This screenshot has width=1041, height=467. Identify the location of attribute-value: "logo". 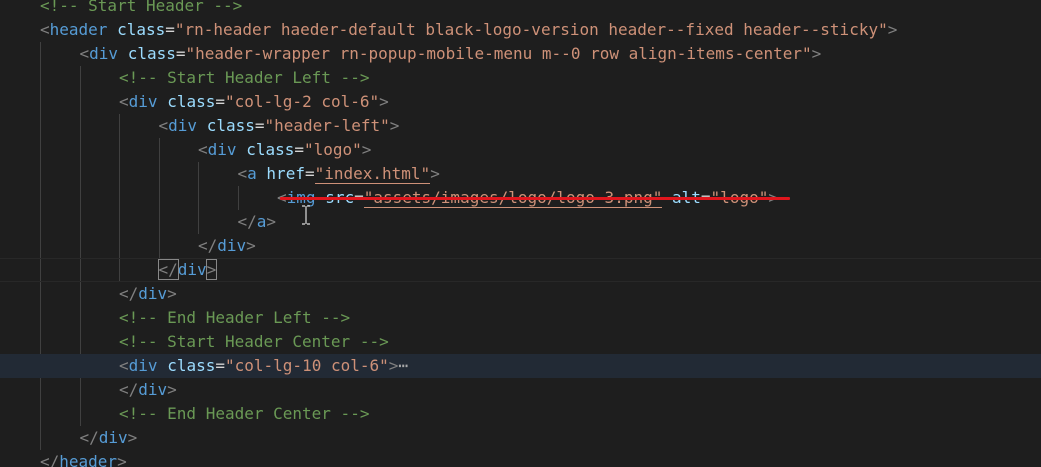
(333, 149).